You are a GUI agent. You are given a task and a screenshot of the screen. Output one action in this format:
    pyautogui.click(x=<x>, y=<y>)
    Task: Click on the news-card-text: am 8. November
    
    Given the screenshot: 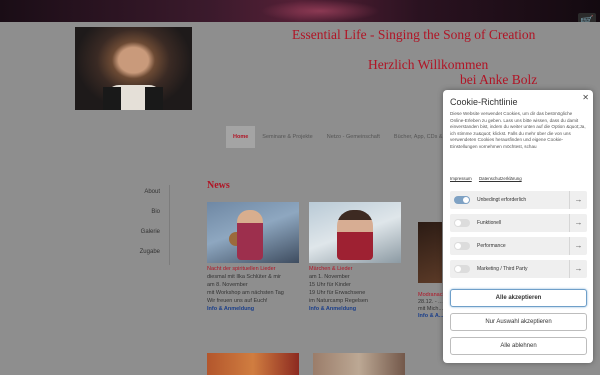 What is the action you would take?
    pyautogui.click(x=227, y=285)
    